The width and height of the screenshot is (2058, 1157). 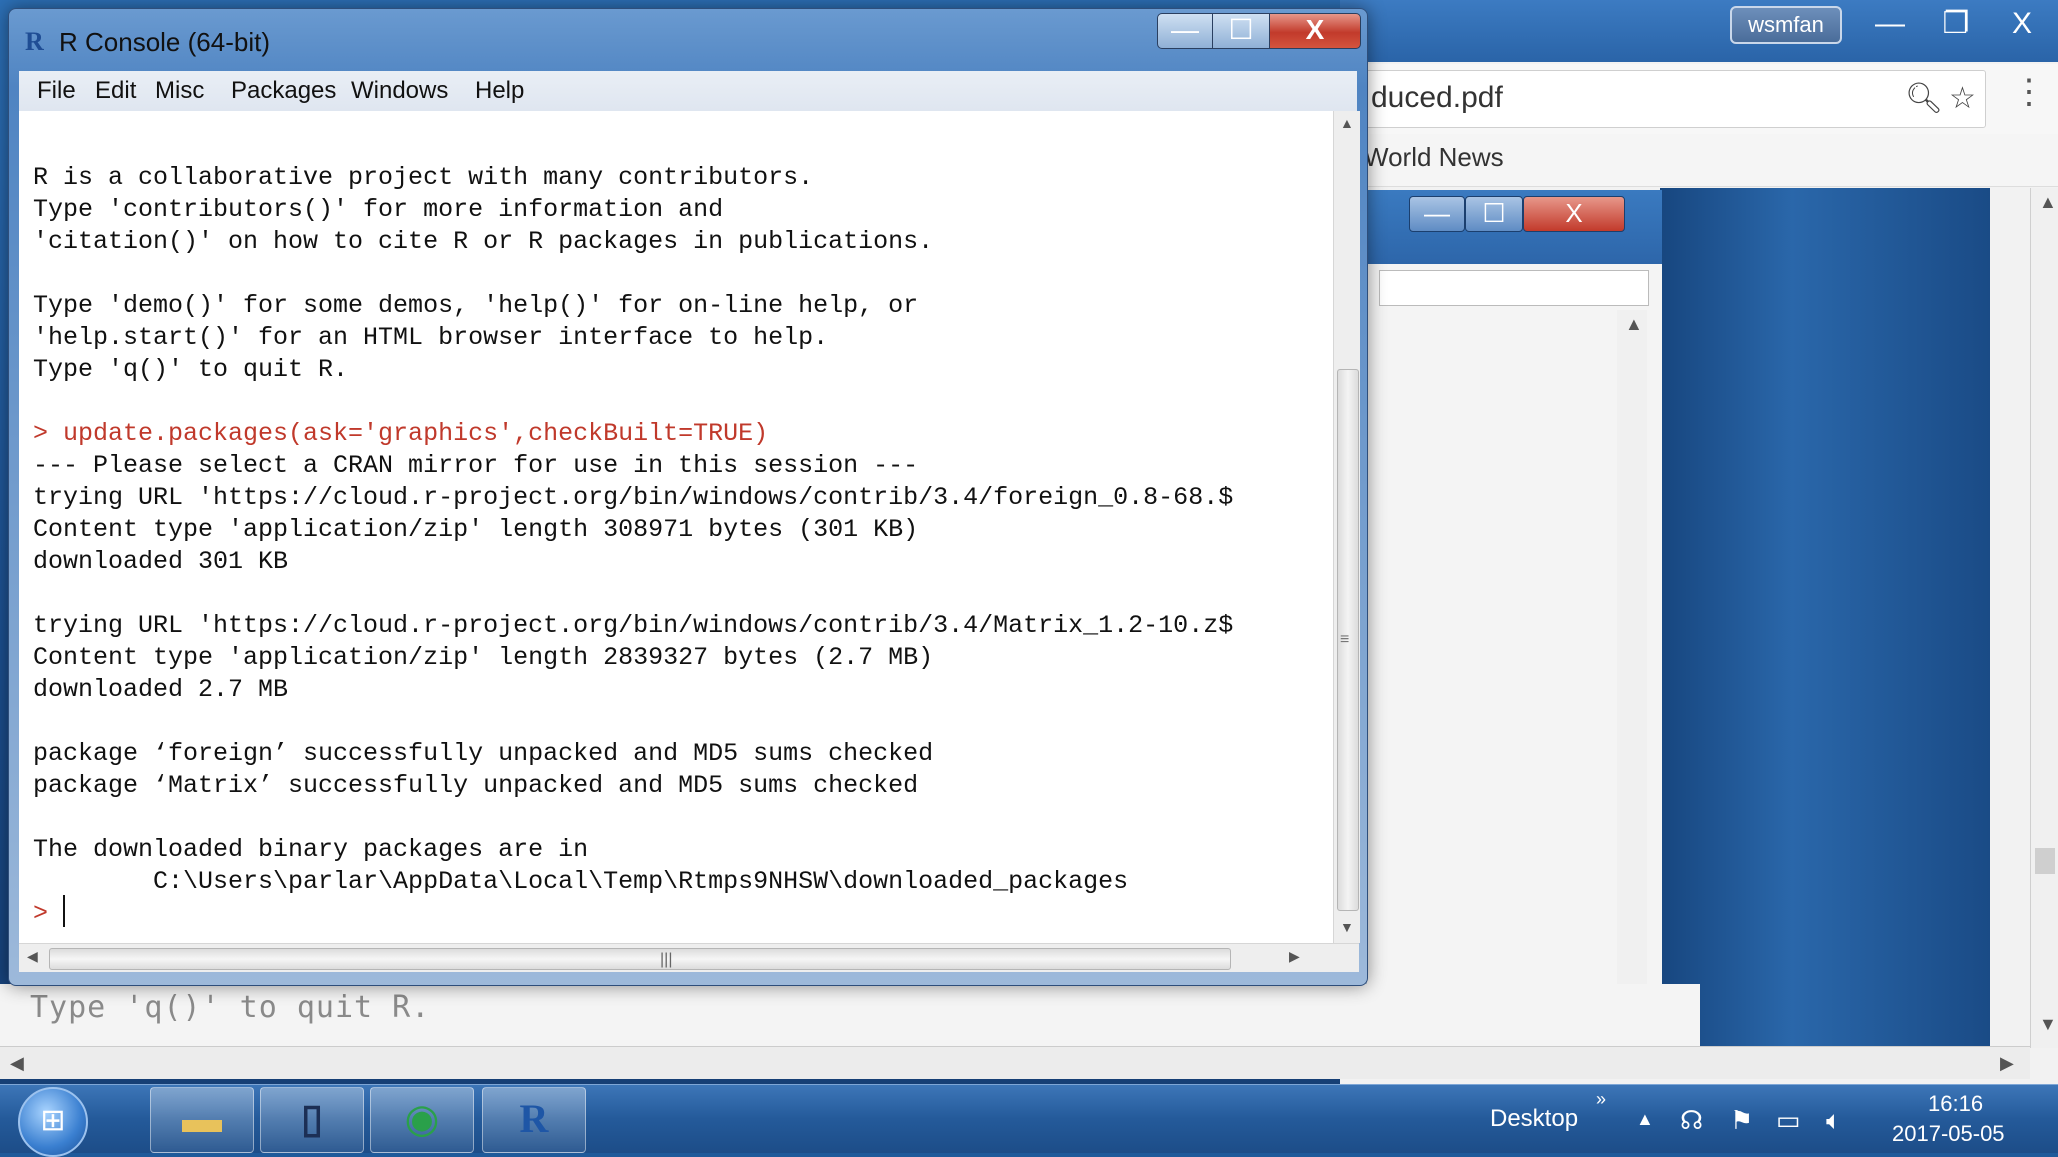 What do you see at coordinates (1956, 24) in the screenshot?
I see `chrome-maximize-button: ❐` at bounding box center [1956, 24].